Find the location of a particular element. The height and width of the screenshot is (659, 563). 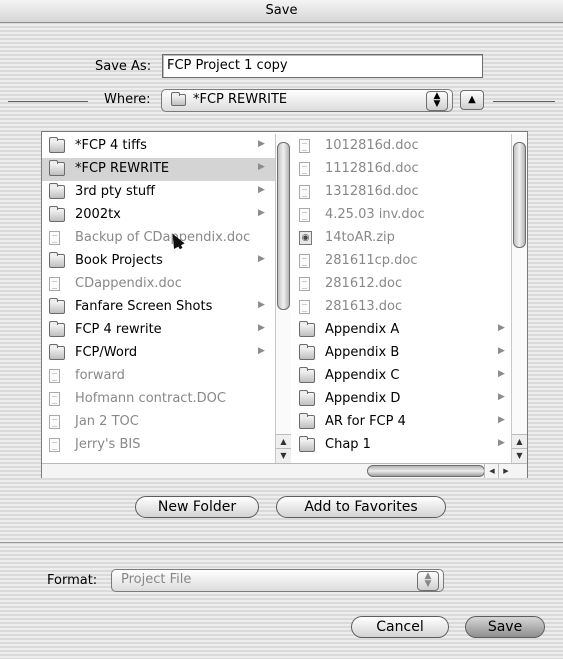

list-item: Hofmann contract.DOC is located at coordinates (158, 399).